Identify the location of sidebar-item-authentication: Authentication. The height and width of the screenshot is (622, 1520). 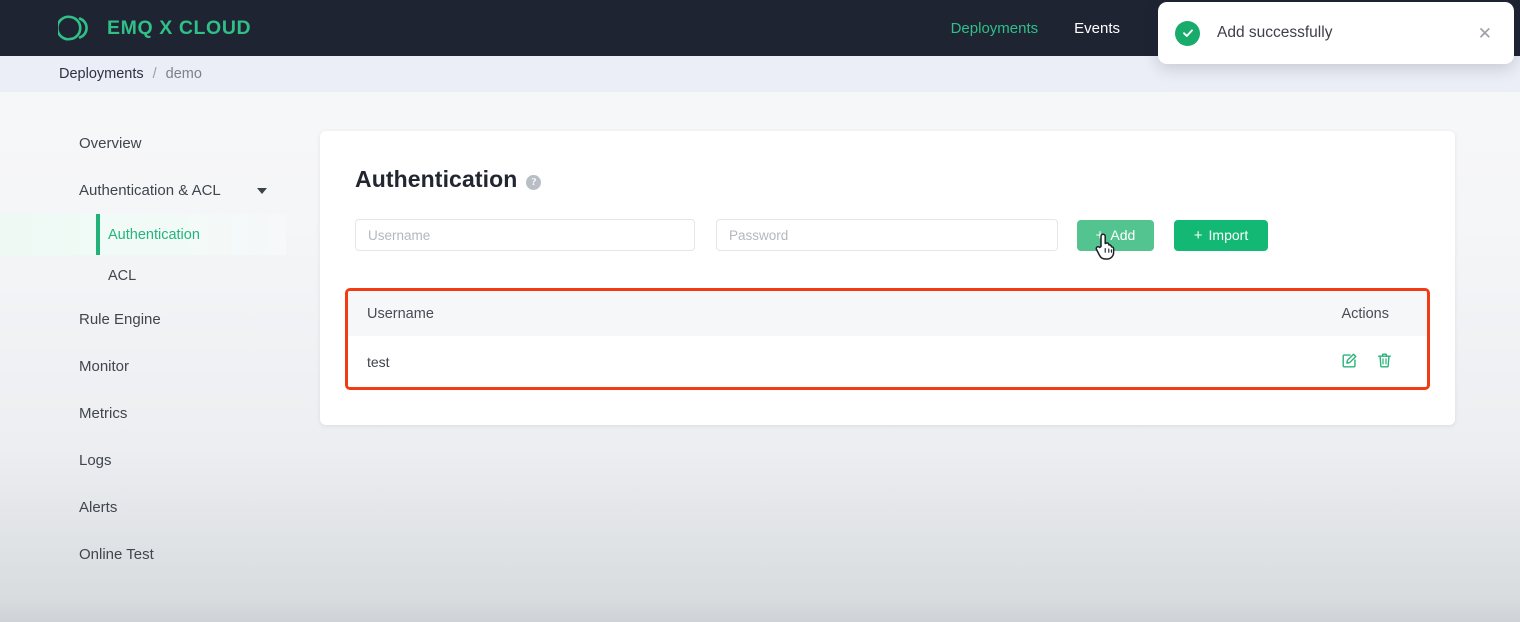
(143, 234).